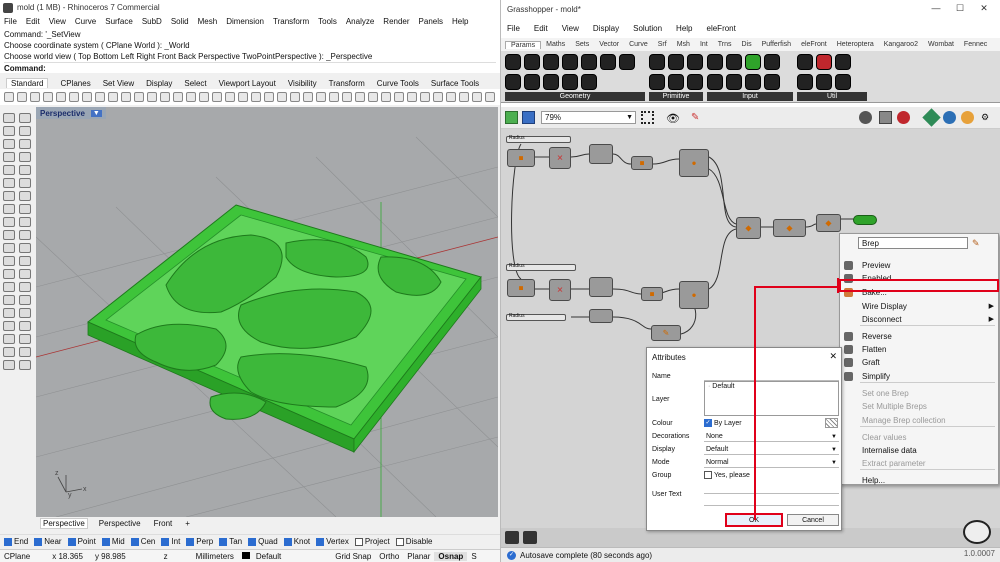 The image size is (1000, 562). What do you see at coordinates (776, 44) in the screenshot?
I see `tab-pufferfish: Pufferfish` at bounding box center [776, 44].